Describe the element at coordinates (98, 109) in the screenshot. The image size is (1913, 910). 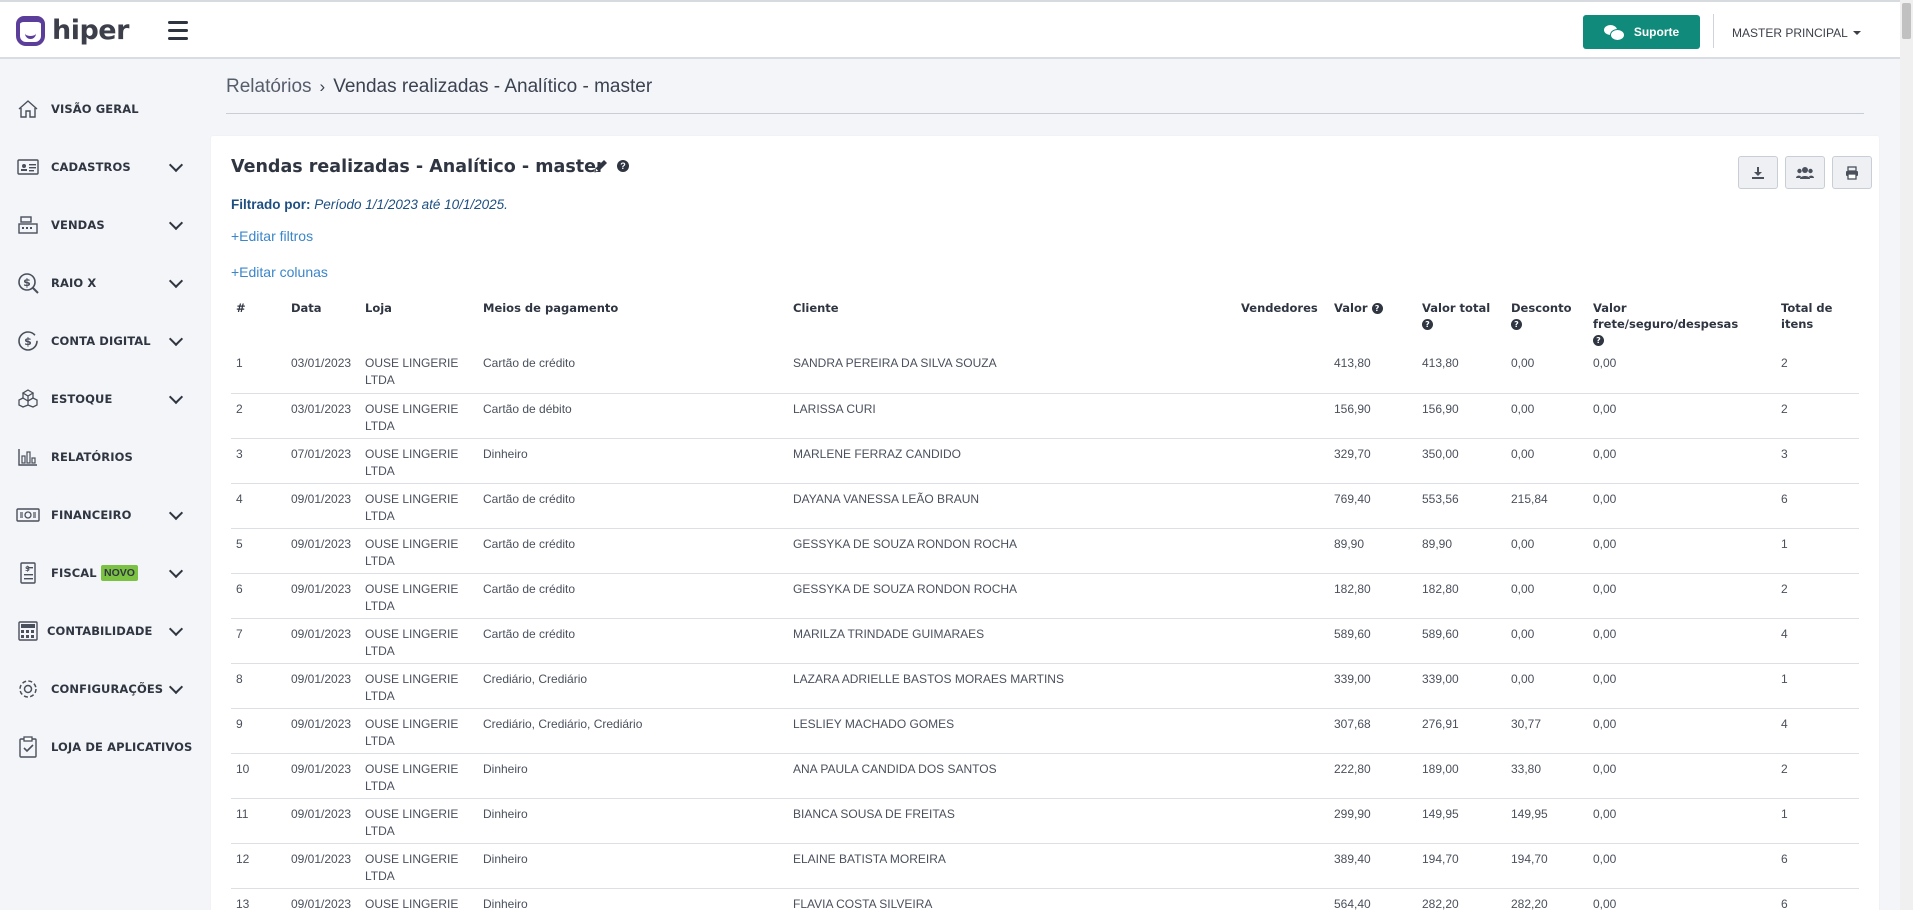
I see `sidebar-item-visao-geral: VISÃO GERAL` at that location.